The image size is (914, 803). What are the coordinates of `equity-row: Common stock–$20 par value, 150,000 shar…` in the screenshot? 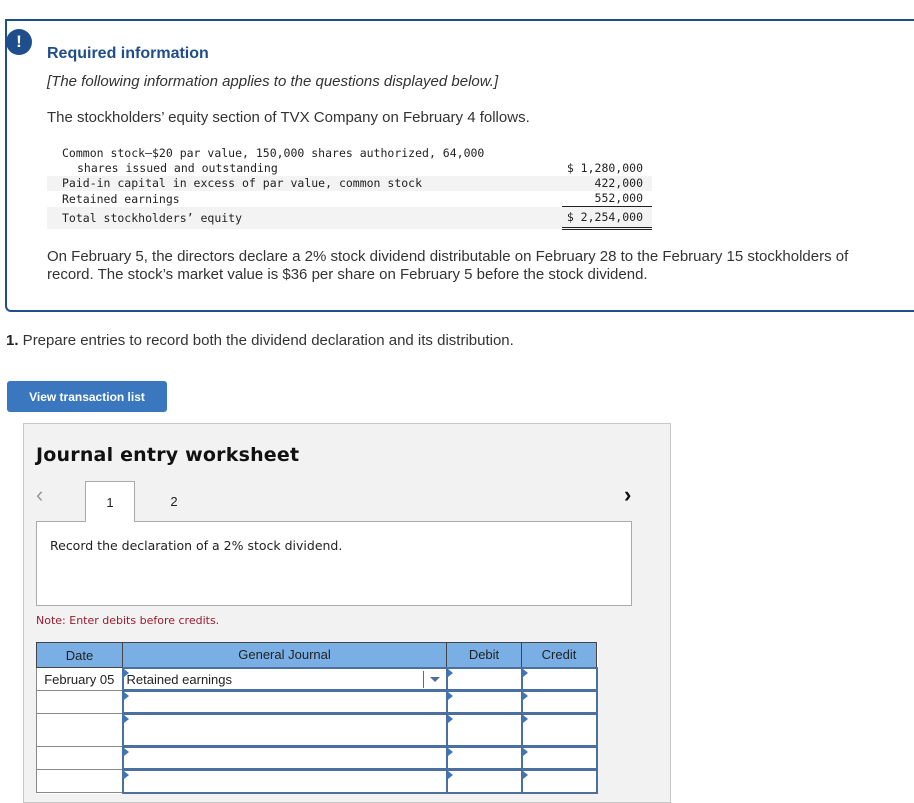 It's located at (349, 153).